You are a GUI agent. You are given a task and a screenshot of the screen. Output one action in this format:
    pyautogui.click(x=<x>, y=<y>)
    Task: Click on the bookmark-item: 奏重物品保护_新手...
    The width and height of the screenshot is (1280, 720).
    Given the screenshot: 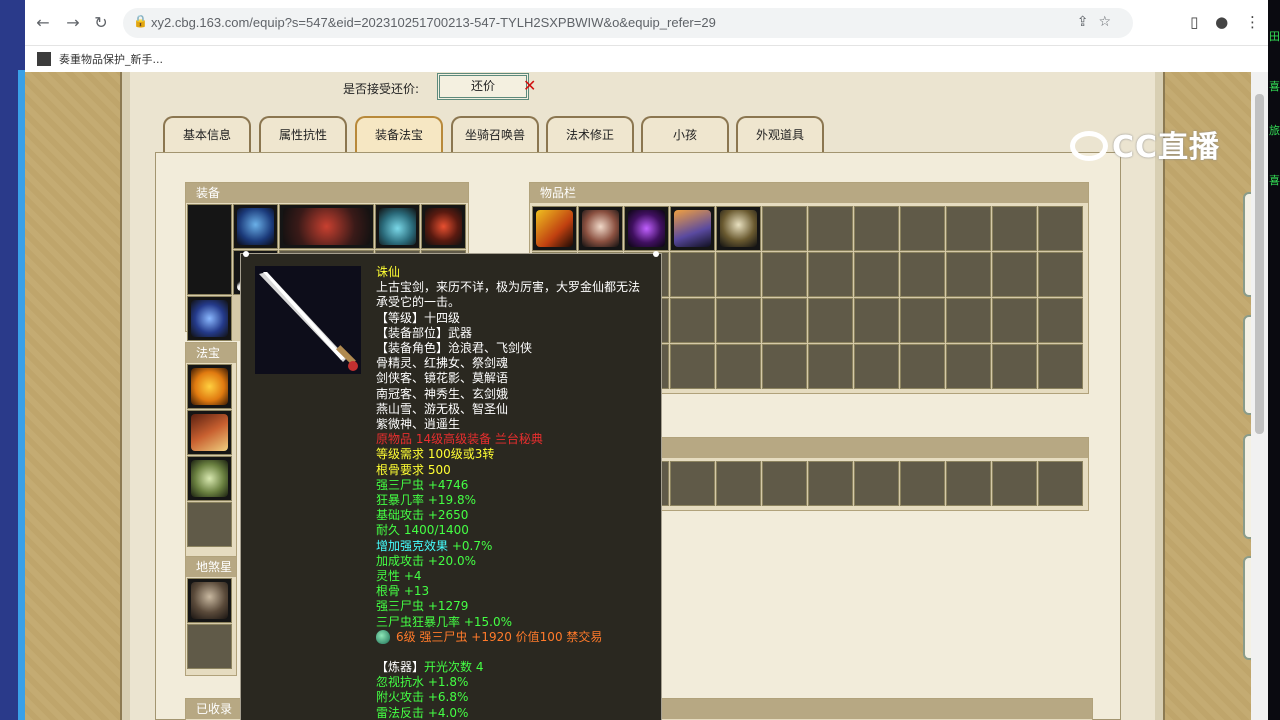 What is the action you would take?
    pyautogui.click(x=100, y=59)
    